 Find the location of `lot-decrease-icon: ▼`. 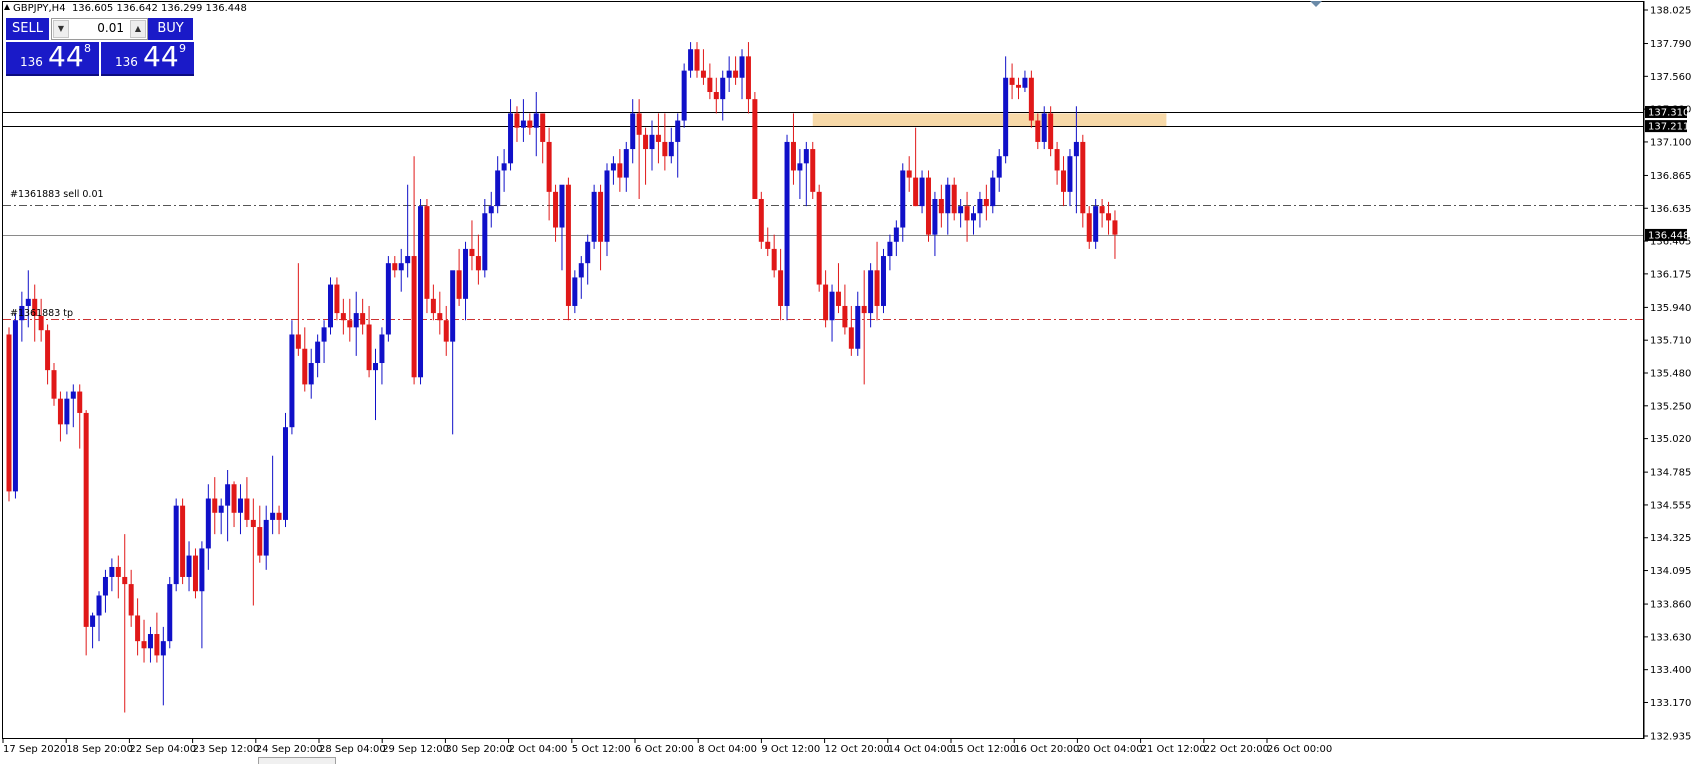

lot-decrease-icon: ▼ is located at coordinates (61, 29).